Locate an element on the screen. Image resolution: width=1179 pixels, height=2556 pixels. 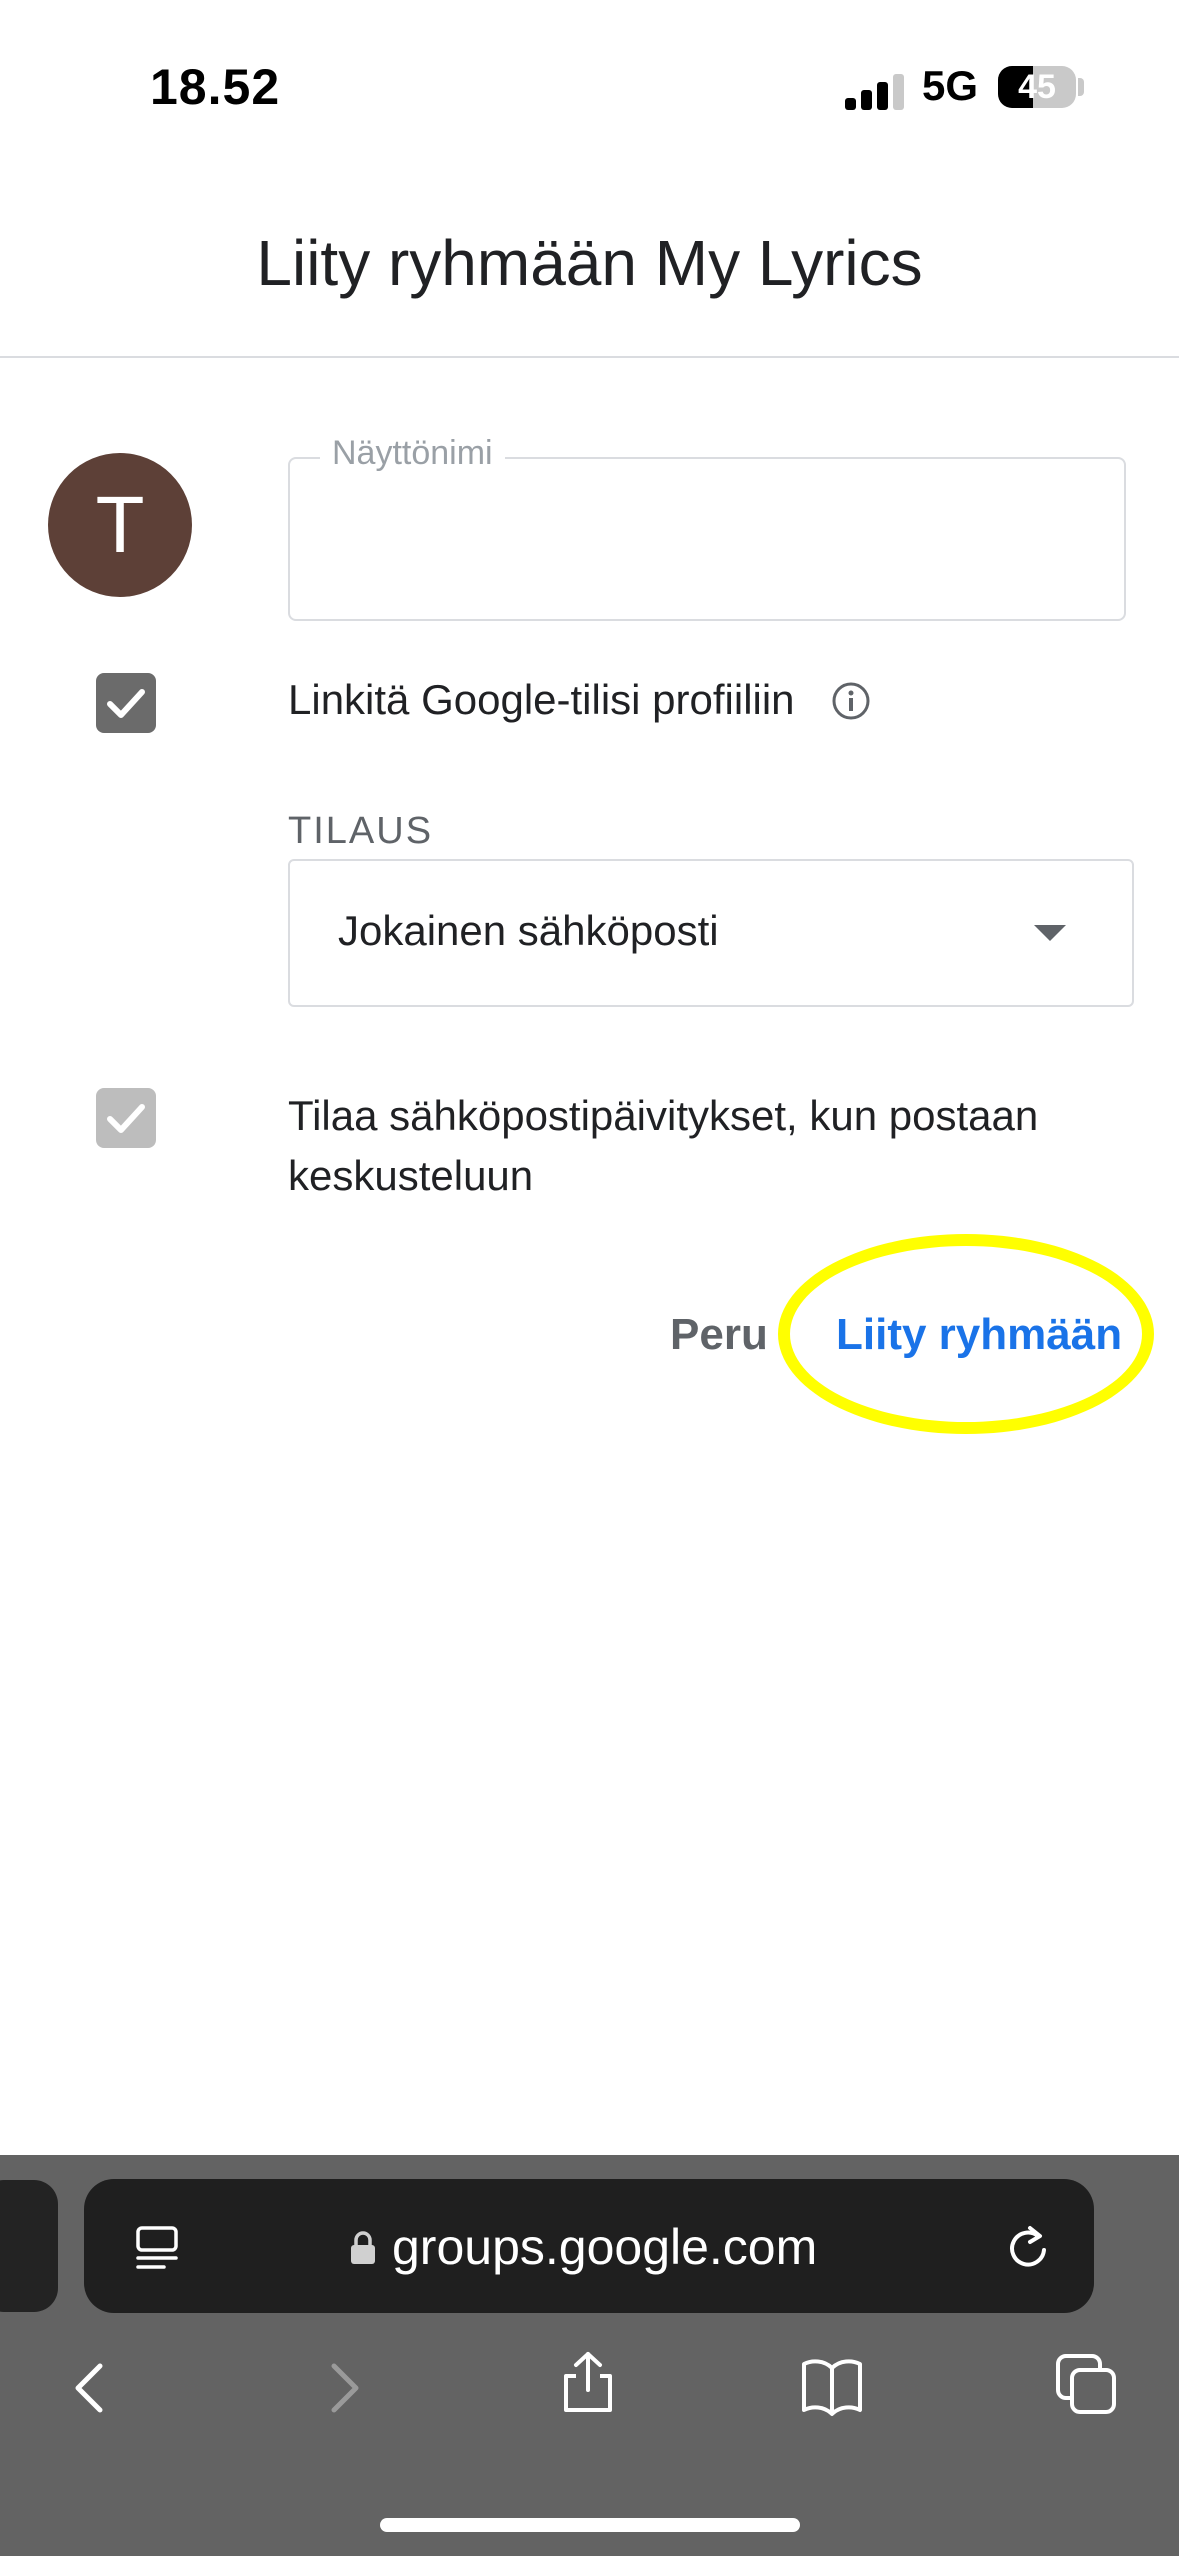
home-indicator is located at coordinates (590, 2525).